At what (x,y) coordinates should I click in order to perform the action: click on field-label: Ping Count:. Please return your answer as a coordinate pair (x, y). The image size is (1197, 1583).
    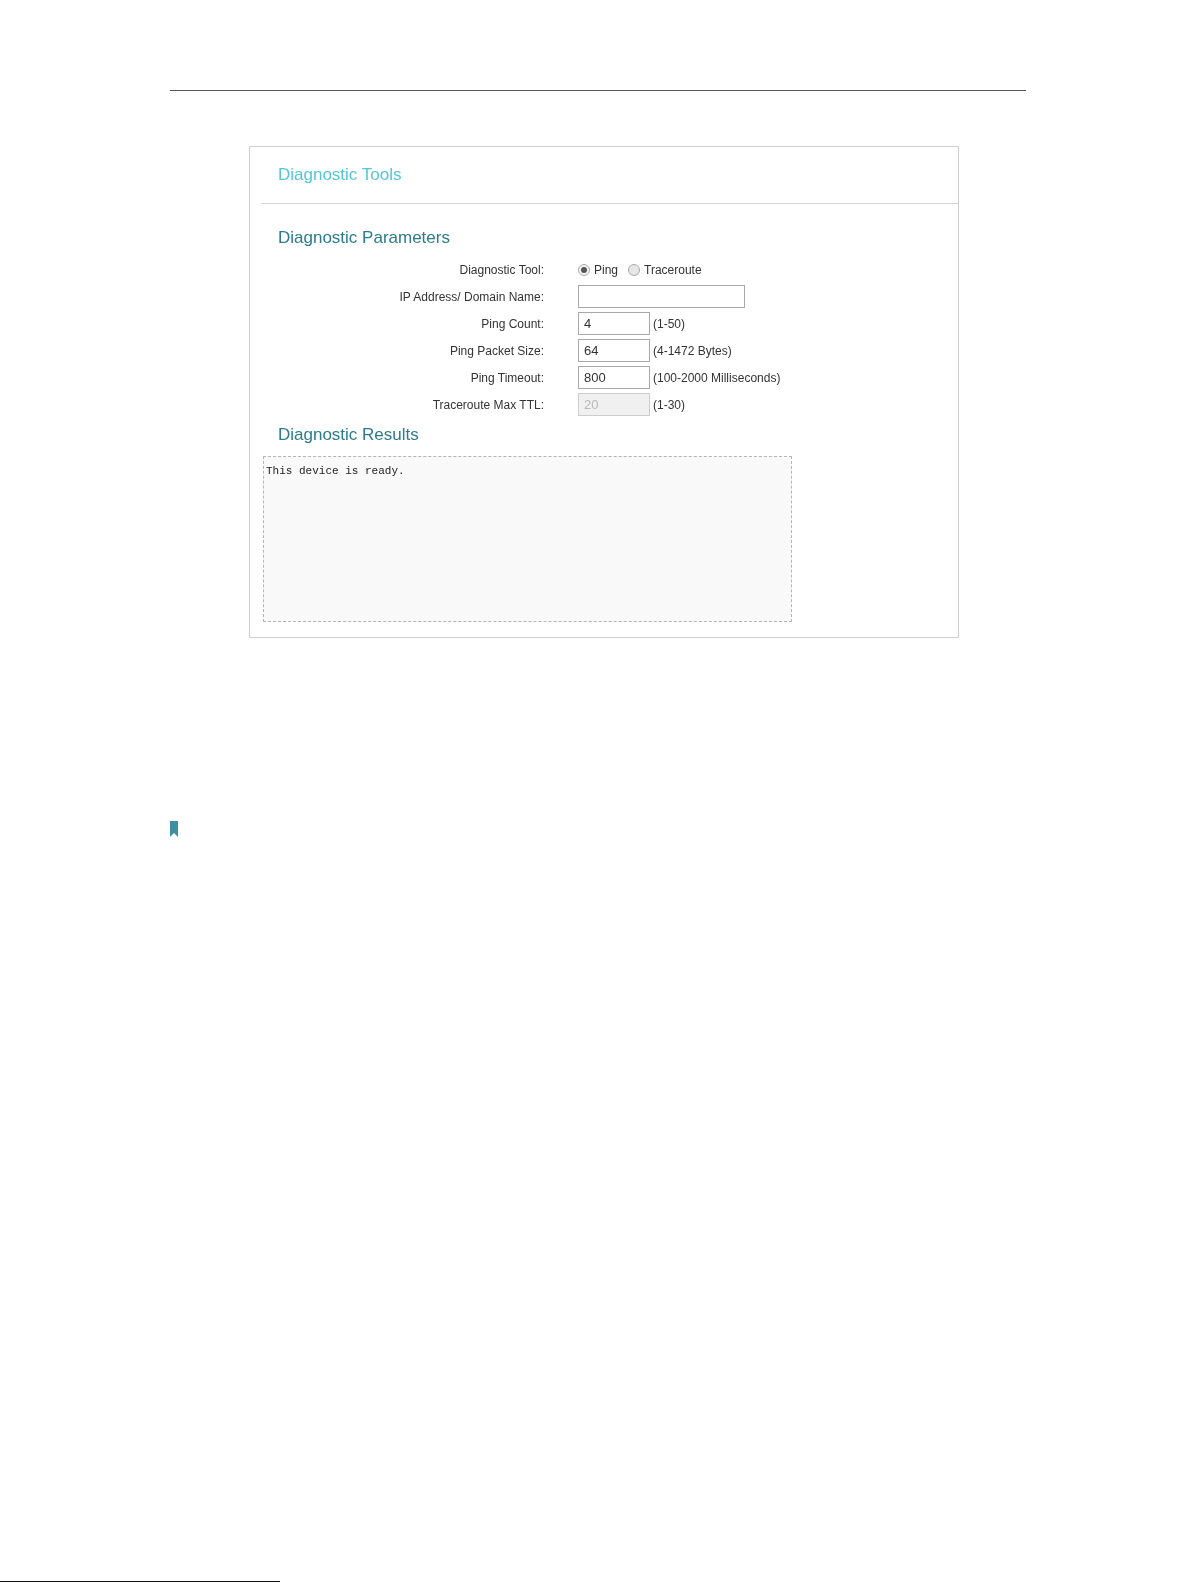
    Looking at the image, I should click on (512, 323).